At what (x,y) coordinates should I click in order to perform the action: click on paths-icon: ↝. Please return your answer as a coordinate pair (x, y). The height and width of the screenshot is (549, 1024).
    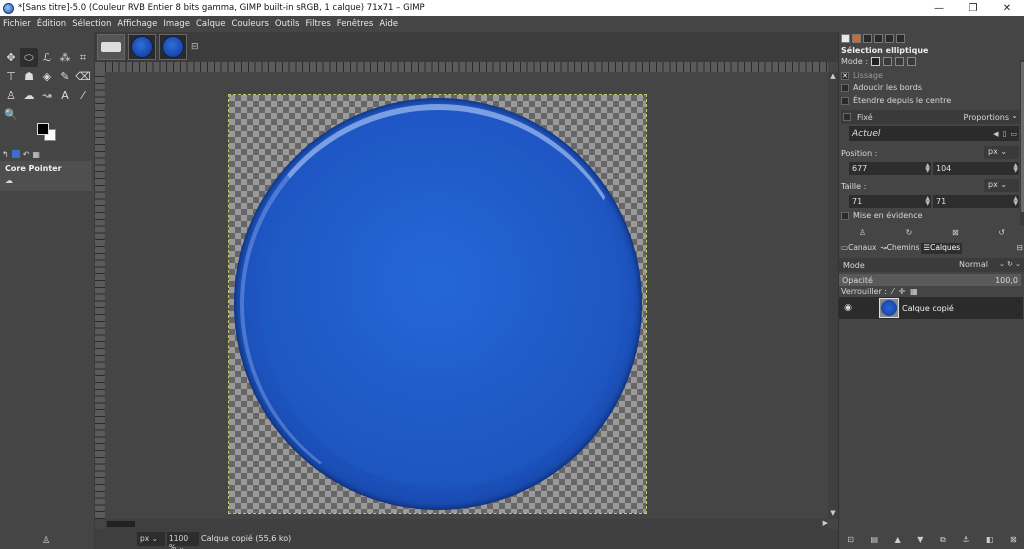
    Looking at the image, I should click on (47, 95).